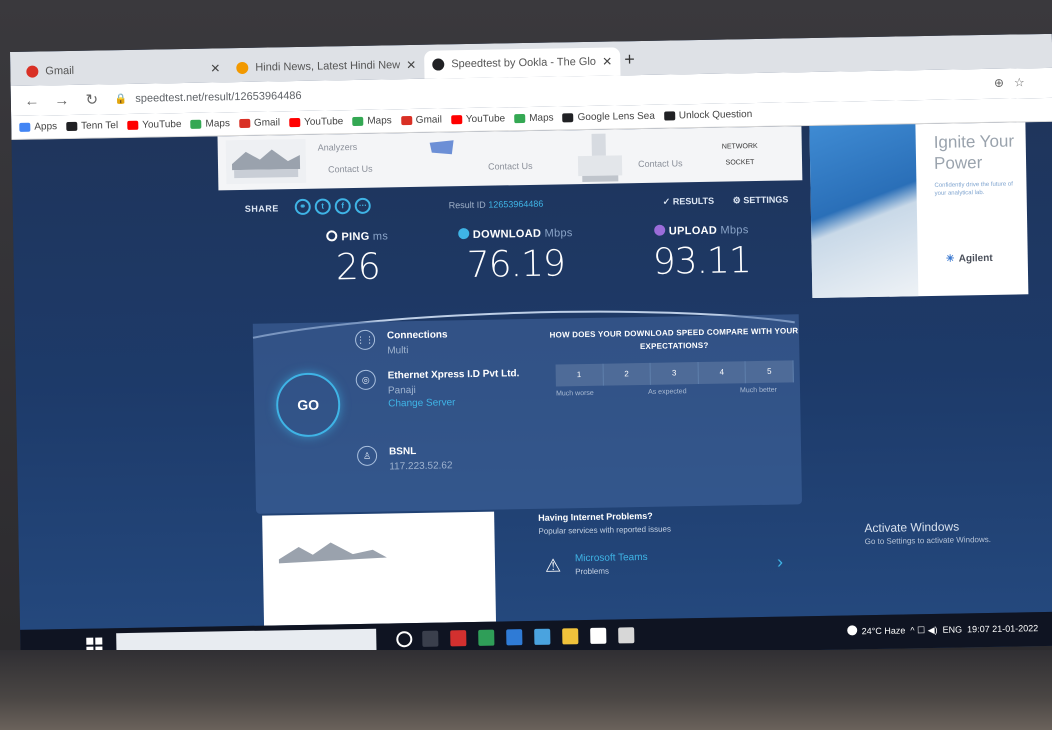  I want to click on tab-title: Gmail, so click(60, 71).